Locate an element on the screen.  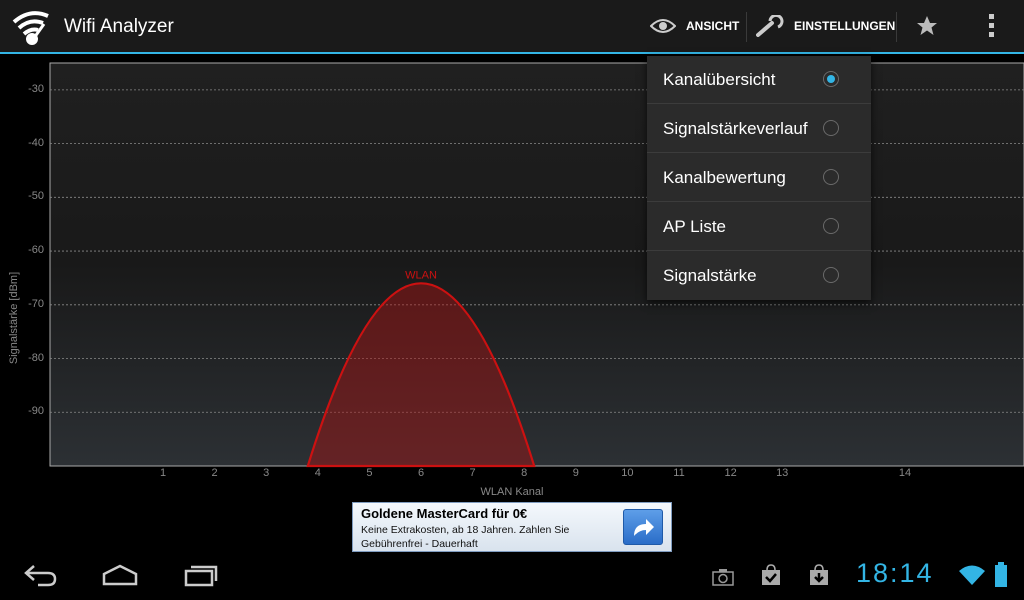
x-tick-label: 8 is located at coordinates (524, 473).